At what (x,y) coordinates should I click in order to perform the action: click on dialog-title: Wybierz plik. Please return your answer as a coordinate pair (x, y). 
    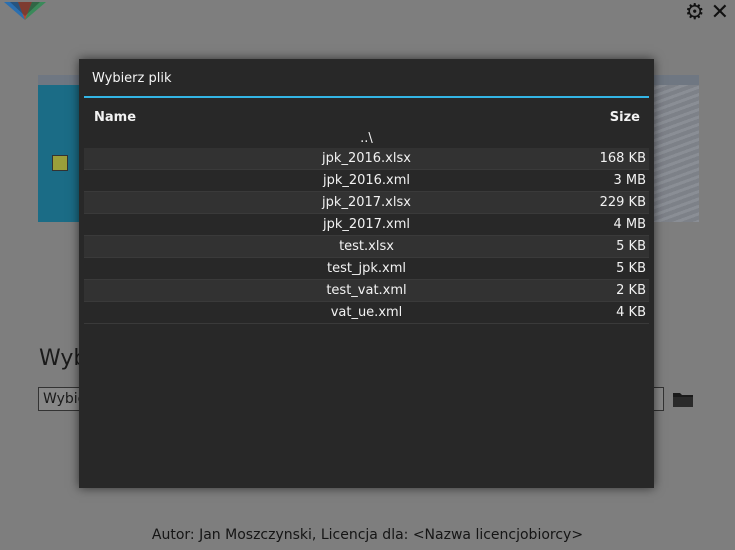
    Looking at the image, I should click on (132, 78).